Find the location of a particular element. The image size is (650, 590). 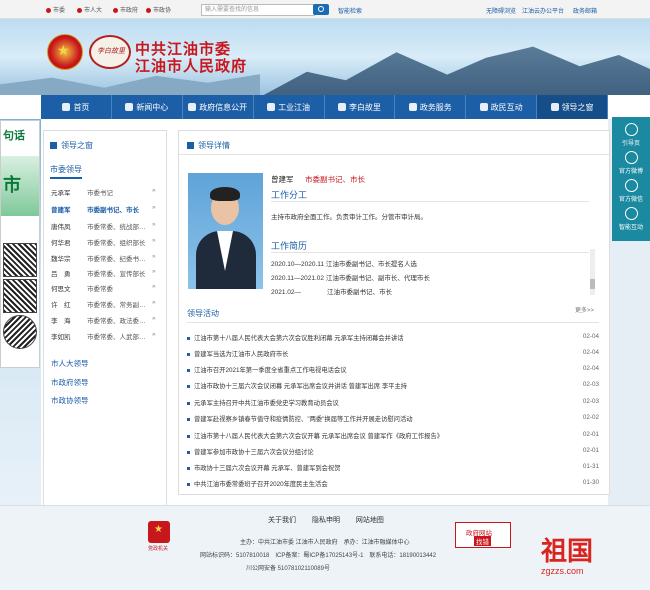

footer-link-about: 关于我们 is located at coordinates (282, 520).